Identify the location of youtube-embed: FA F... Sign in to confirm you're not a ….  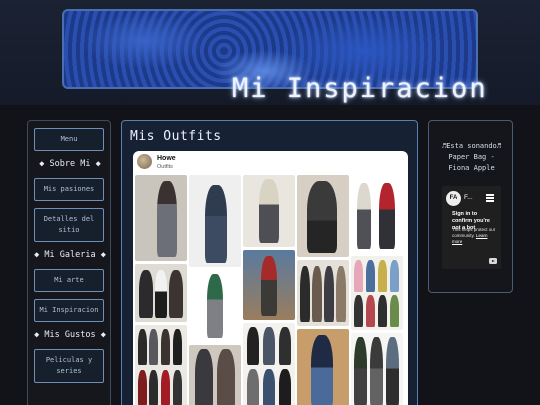
(471, 227).